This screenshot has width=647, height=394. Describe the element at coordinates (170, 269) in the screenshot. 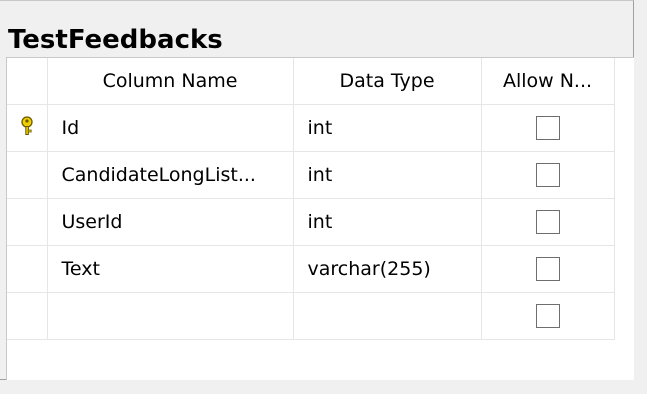

I see `column-name-cell: Text` at that location.